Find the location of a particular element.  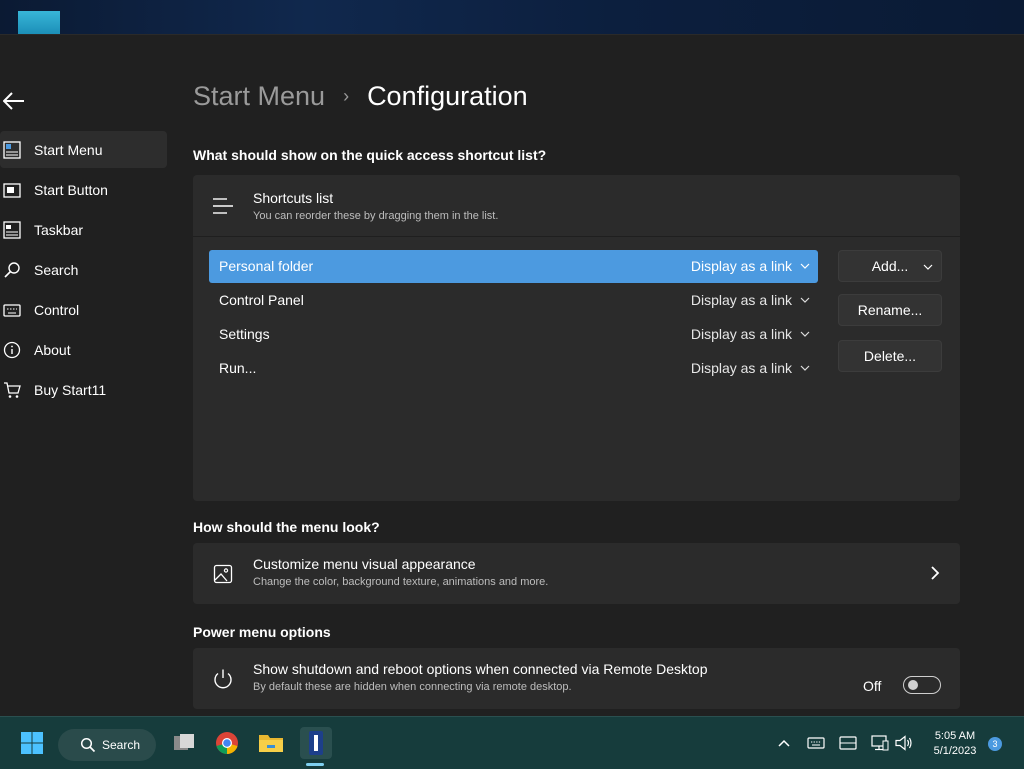

sidebar-item-start-menu: Start Menu is located at coordinates (83, 149).